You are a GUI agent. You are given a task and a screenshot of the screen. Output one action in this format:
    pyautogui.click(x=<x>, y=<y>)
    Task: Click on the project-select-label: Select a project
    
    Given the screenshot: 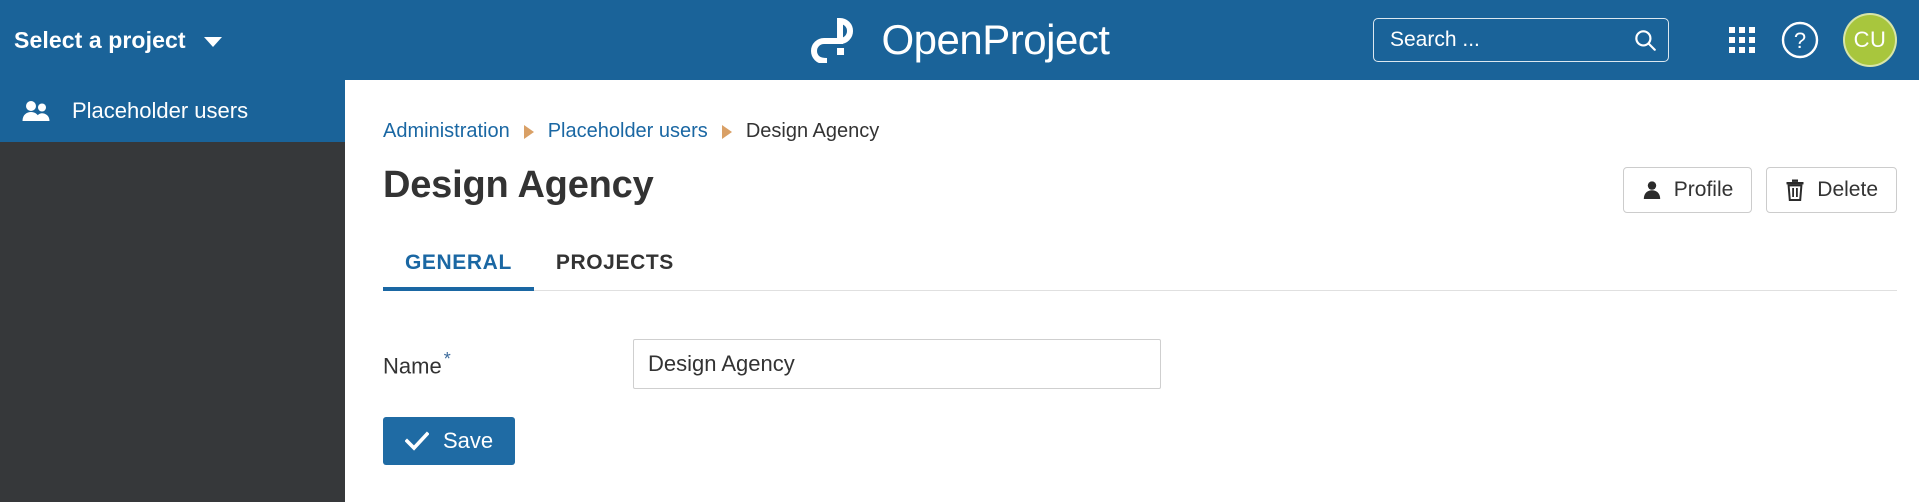 What is the action you would take?
    pyautogui.click(x=100, y=39)
    